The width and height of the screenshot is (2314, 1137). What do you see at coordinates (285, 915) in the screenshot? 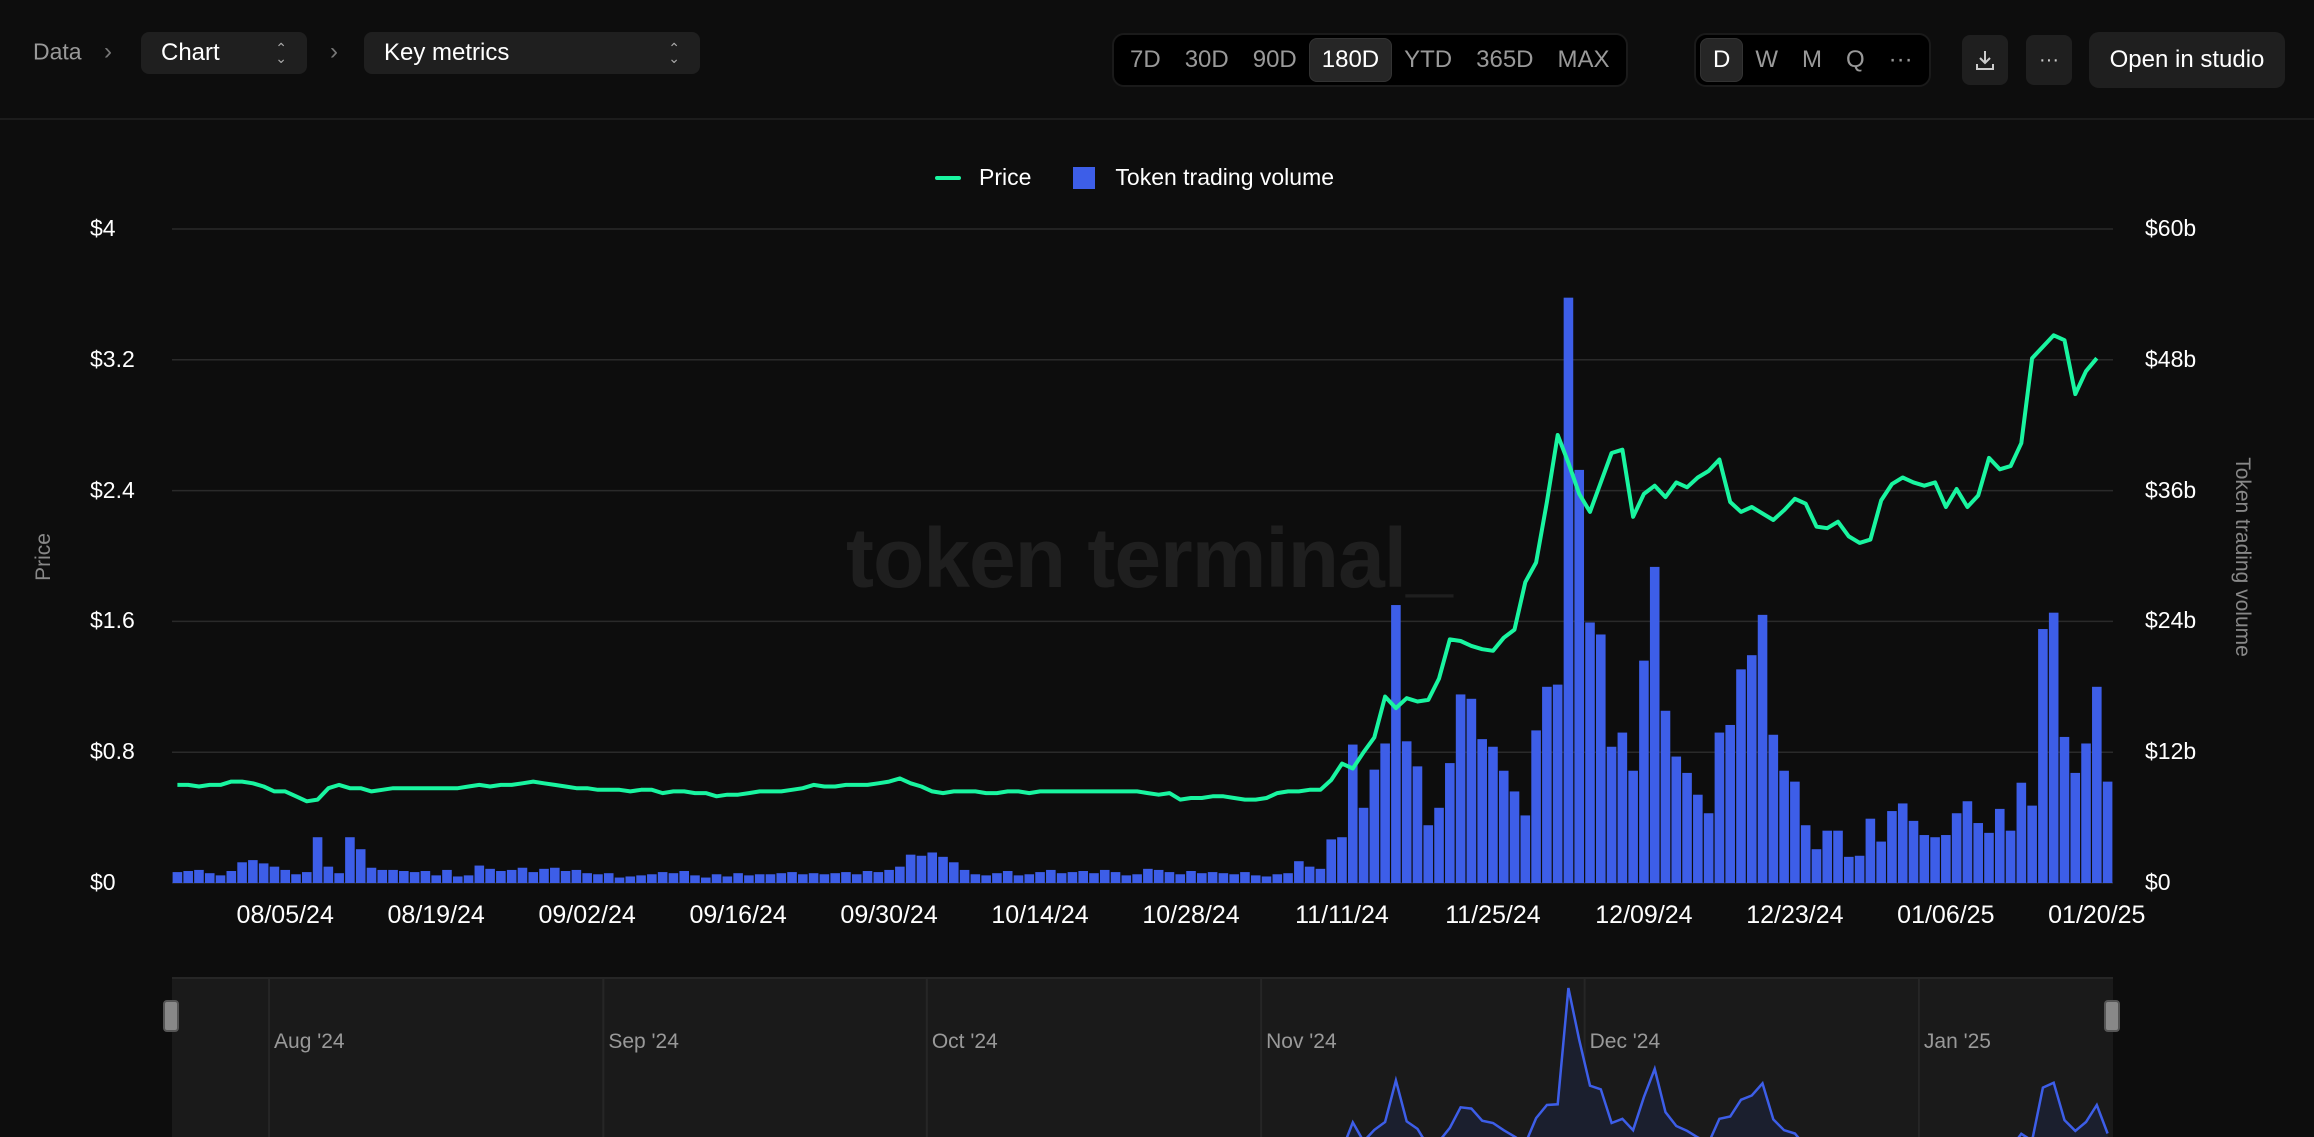
I see `x-tick-label: 08/05/24` at bounding box center [285, 915].